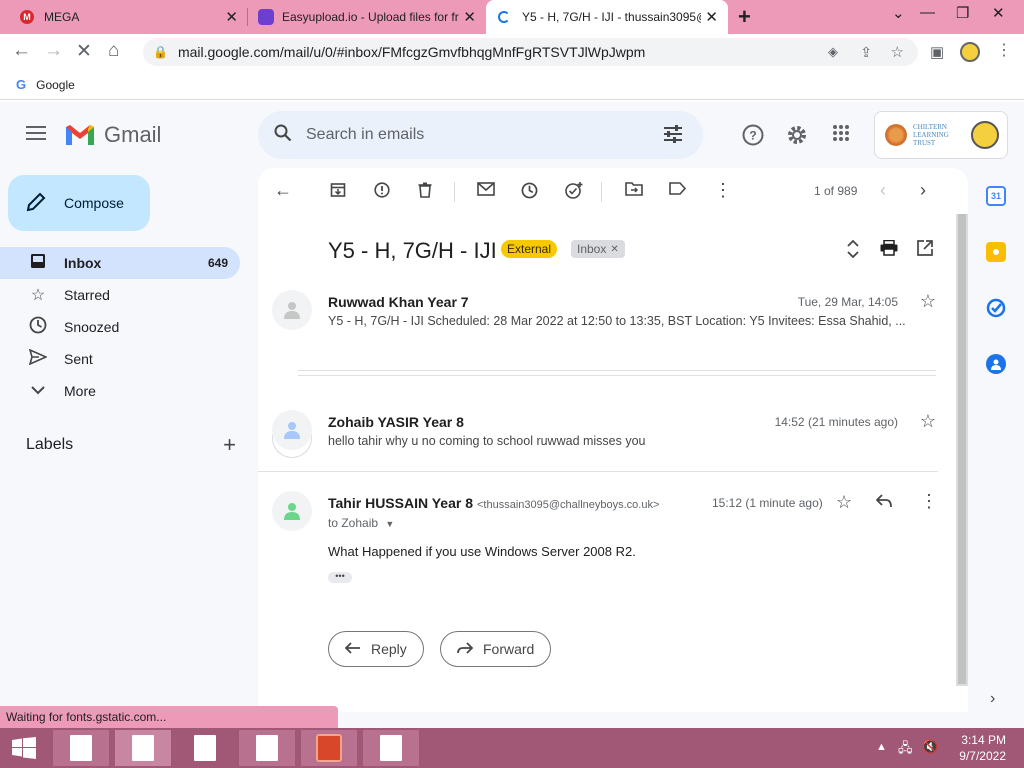 This screenshot has width=1024, height=768. What do you see at coordinates (398, 302) in the screenshot?
I see `sender-name: Ruwwad Khan Year 7` at bounding box center [398, 302].